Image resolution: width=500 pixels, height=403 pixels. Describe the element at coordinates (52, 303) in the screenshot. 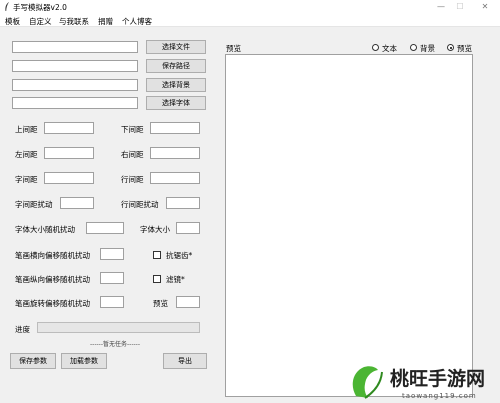

I see `stroke-rot-jitter-label: 笔画旋转偏移随机扰动` at that location.